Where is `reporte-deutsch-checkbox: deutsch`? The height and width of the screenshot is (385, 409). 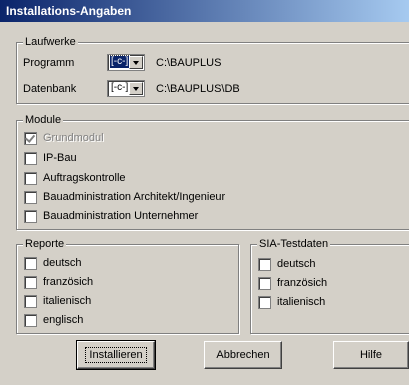 reporte-deutsch-checkbox: deutsch is located at coordinates (53, 263).